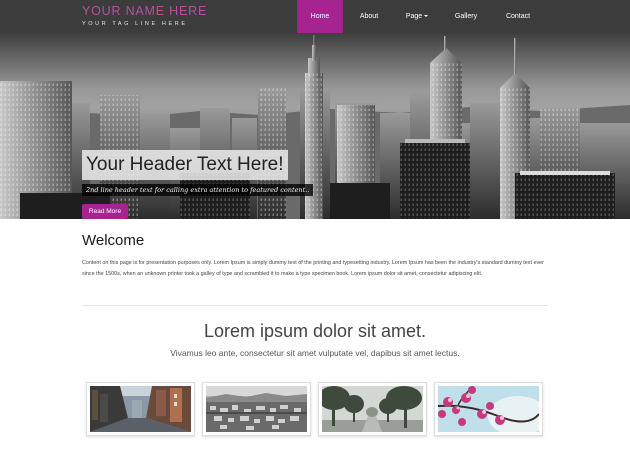  I want to click on nav-home: Home, so click(320, 16).